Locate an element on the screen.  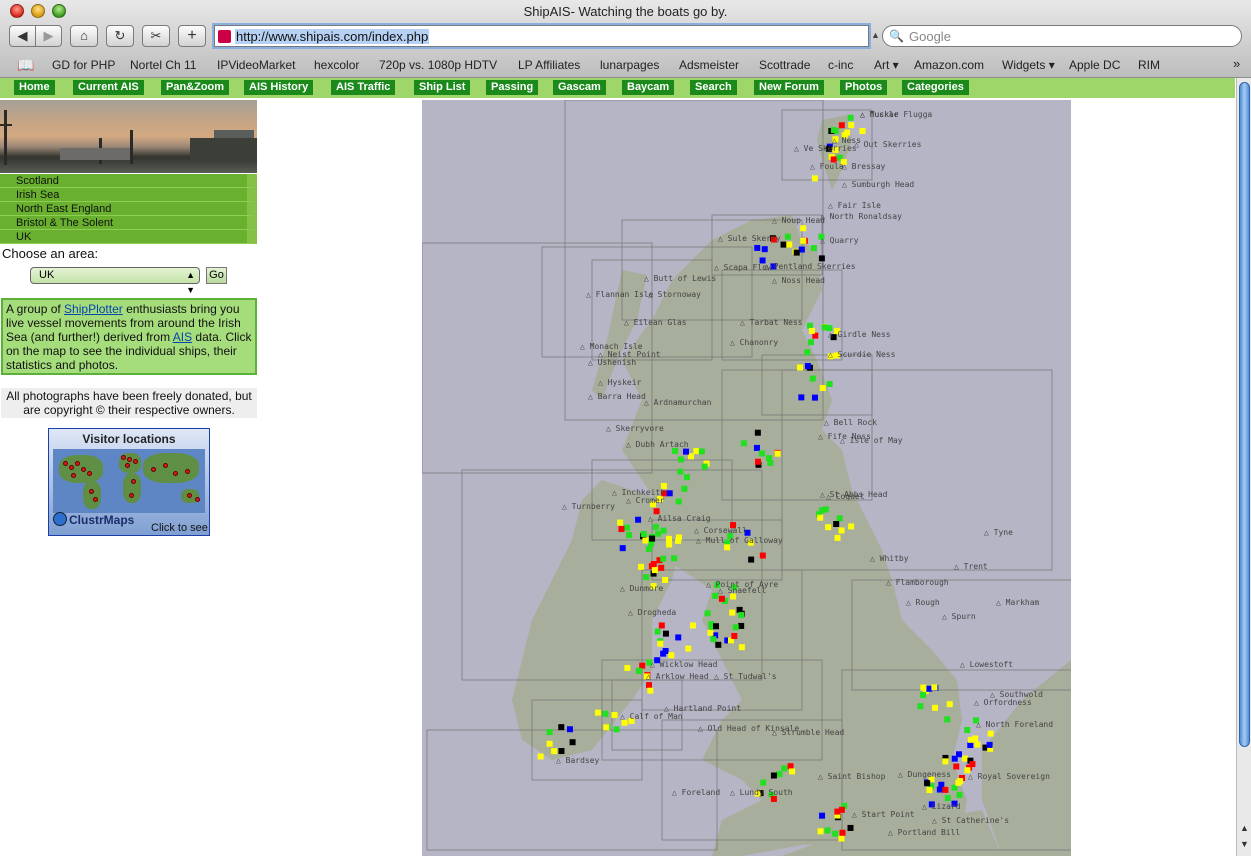
nav-gascam: Gascam is located at coordinates (579, 87).